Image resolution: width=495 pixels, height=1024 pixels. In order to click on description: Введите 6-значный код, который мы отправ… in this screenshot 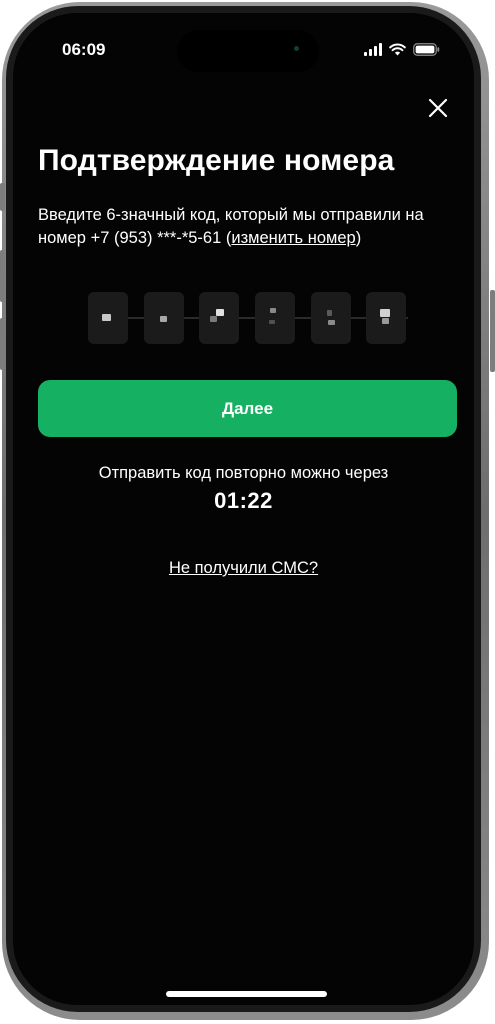, I will do `click(248, 227)`.